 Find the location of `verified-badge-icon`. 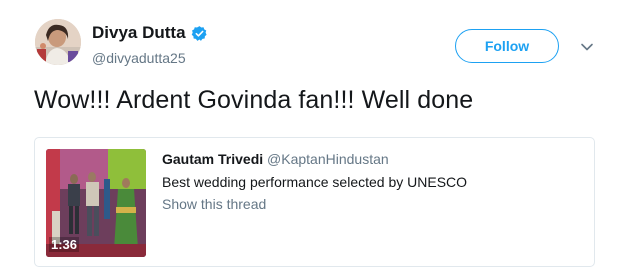

verified-badge-icon is located at coordinates (199, 33).